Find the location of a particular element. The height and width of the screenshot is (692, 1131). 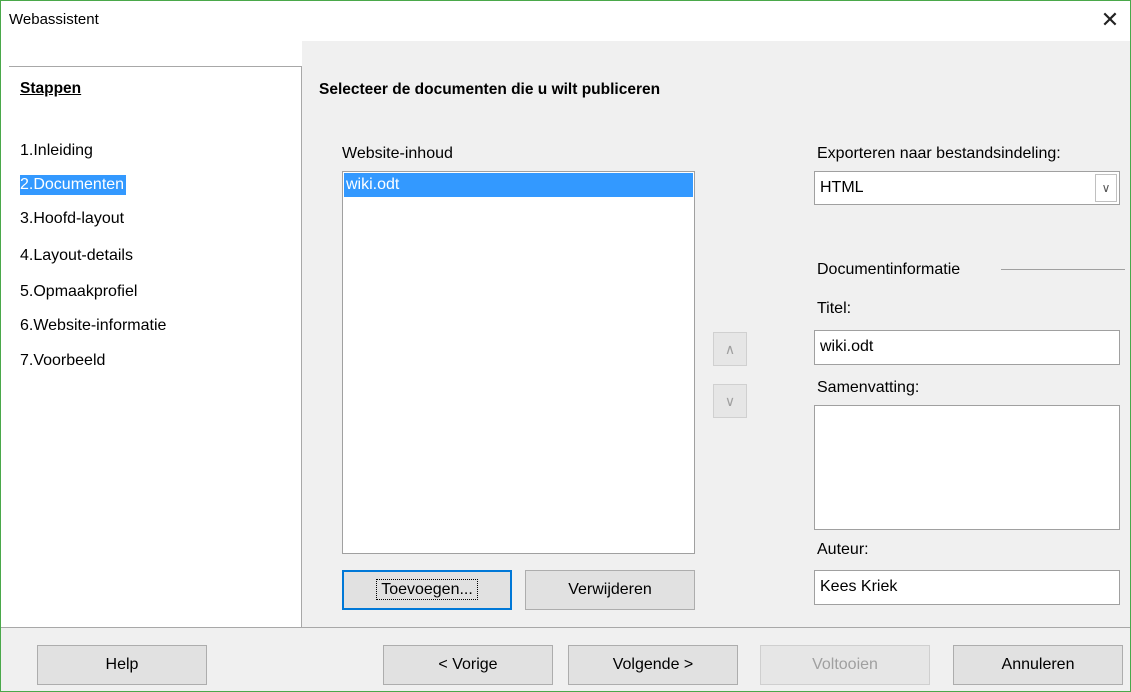

export-format-value: HTML is located at coordinates (842, 187).